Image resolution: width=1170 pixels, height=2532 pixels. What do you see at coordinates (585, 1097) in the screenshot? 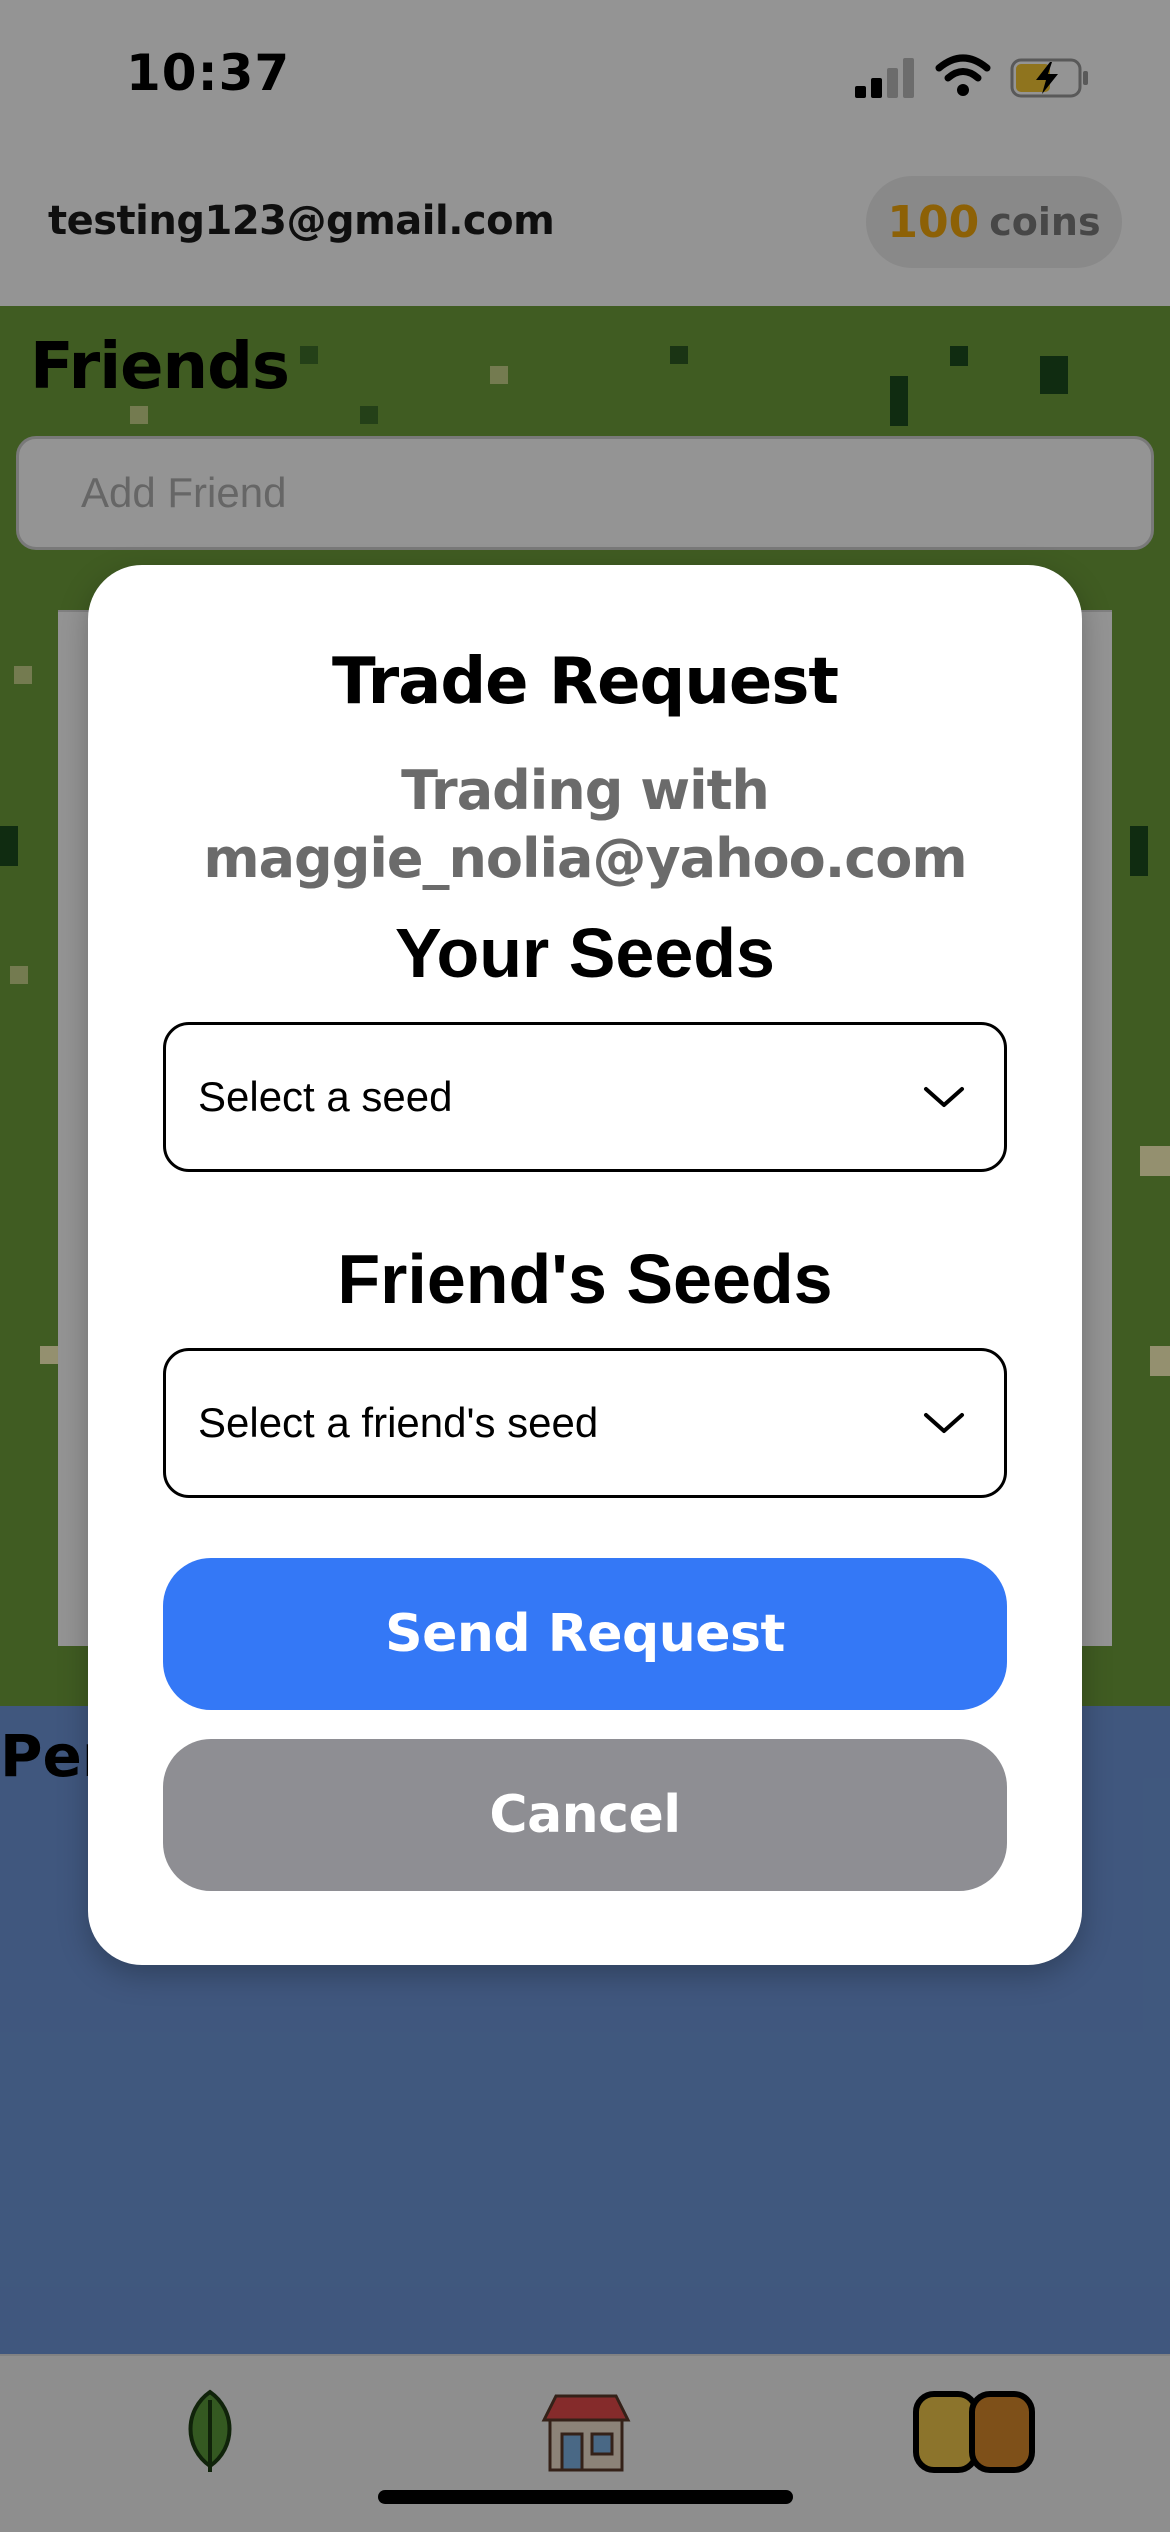
I see `your-seed-select: Select a seed` at bounding box center [585, 1097].